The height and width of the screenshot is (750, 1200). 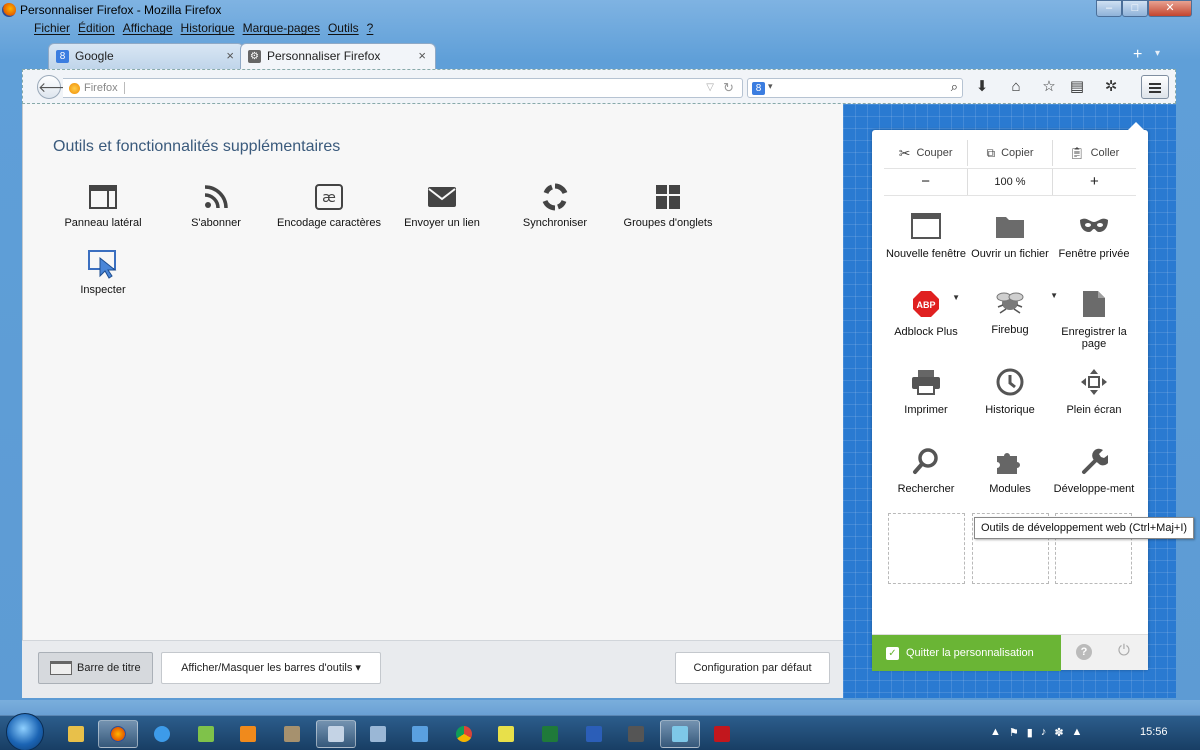 What do you see at coordinates (680, 734) in the screenshot?
I see `taskbar-photos-icon` at bounding box center [680, 734].